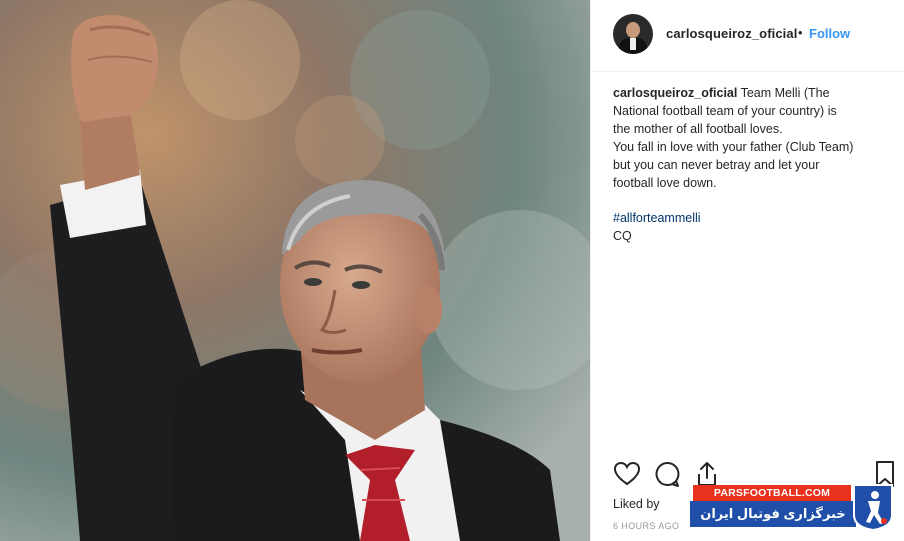 This screenshot has width=904, height=541. What do you see at coordinates (622, 236) in the screenshot?
I see `caption-signature: CQ` at bounding box center [622, 236].